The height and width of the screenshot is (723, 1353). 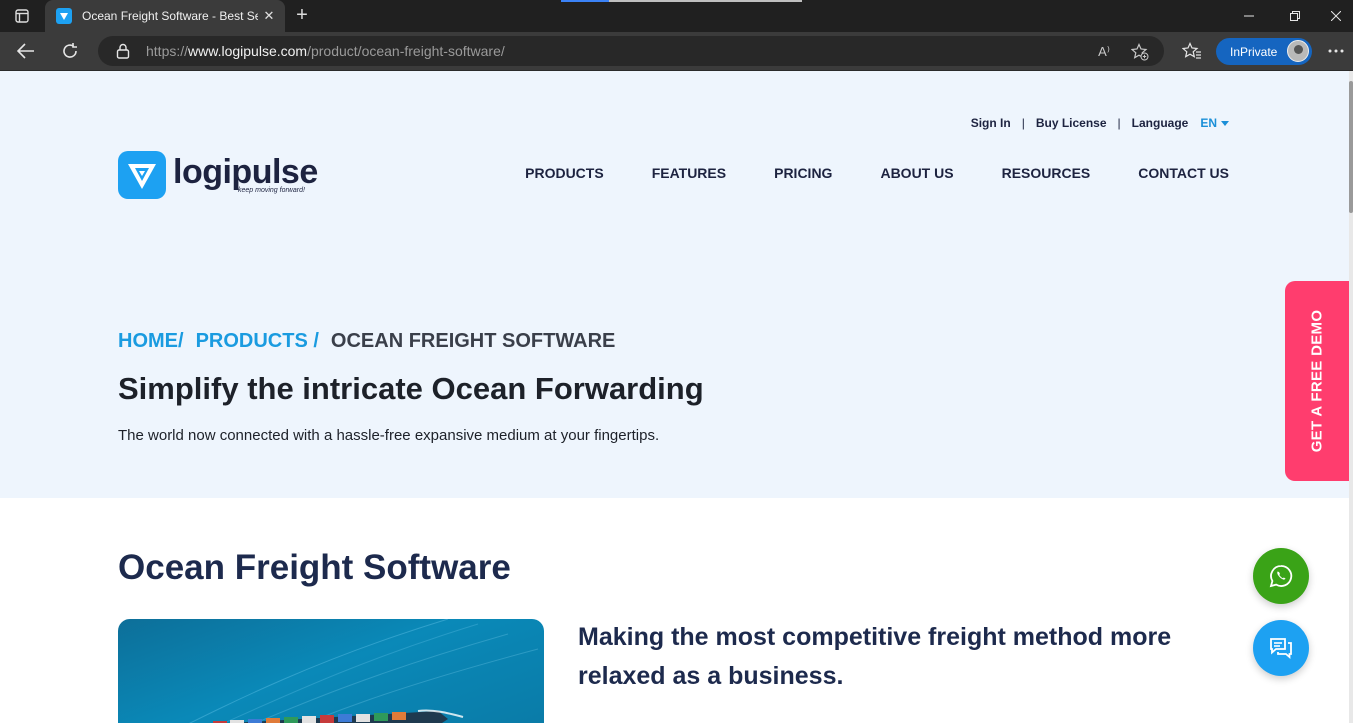 What do you see at coordinates (167, 51) in the screenshot?
I see `url-prefix: https://` at bounding box center [167, 51].